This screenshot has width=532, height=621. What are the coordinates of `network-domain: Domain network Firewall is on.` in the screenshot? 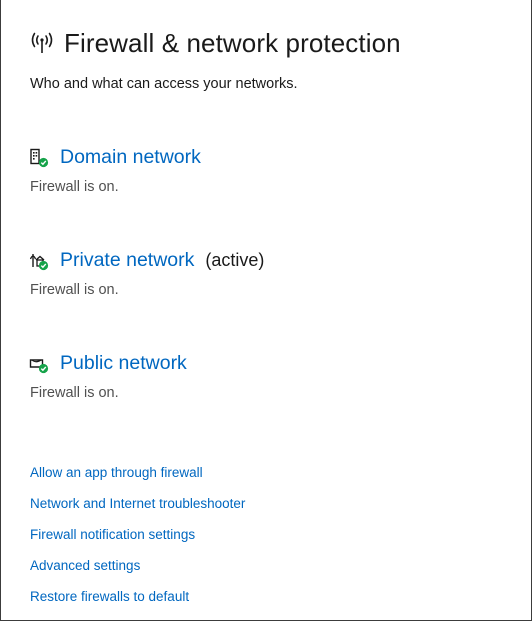 It's located at (115, 170).